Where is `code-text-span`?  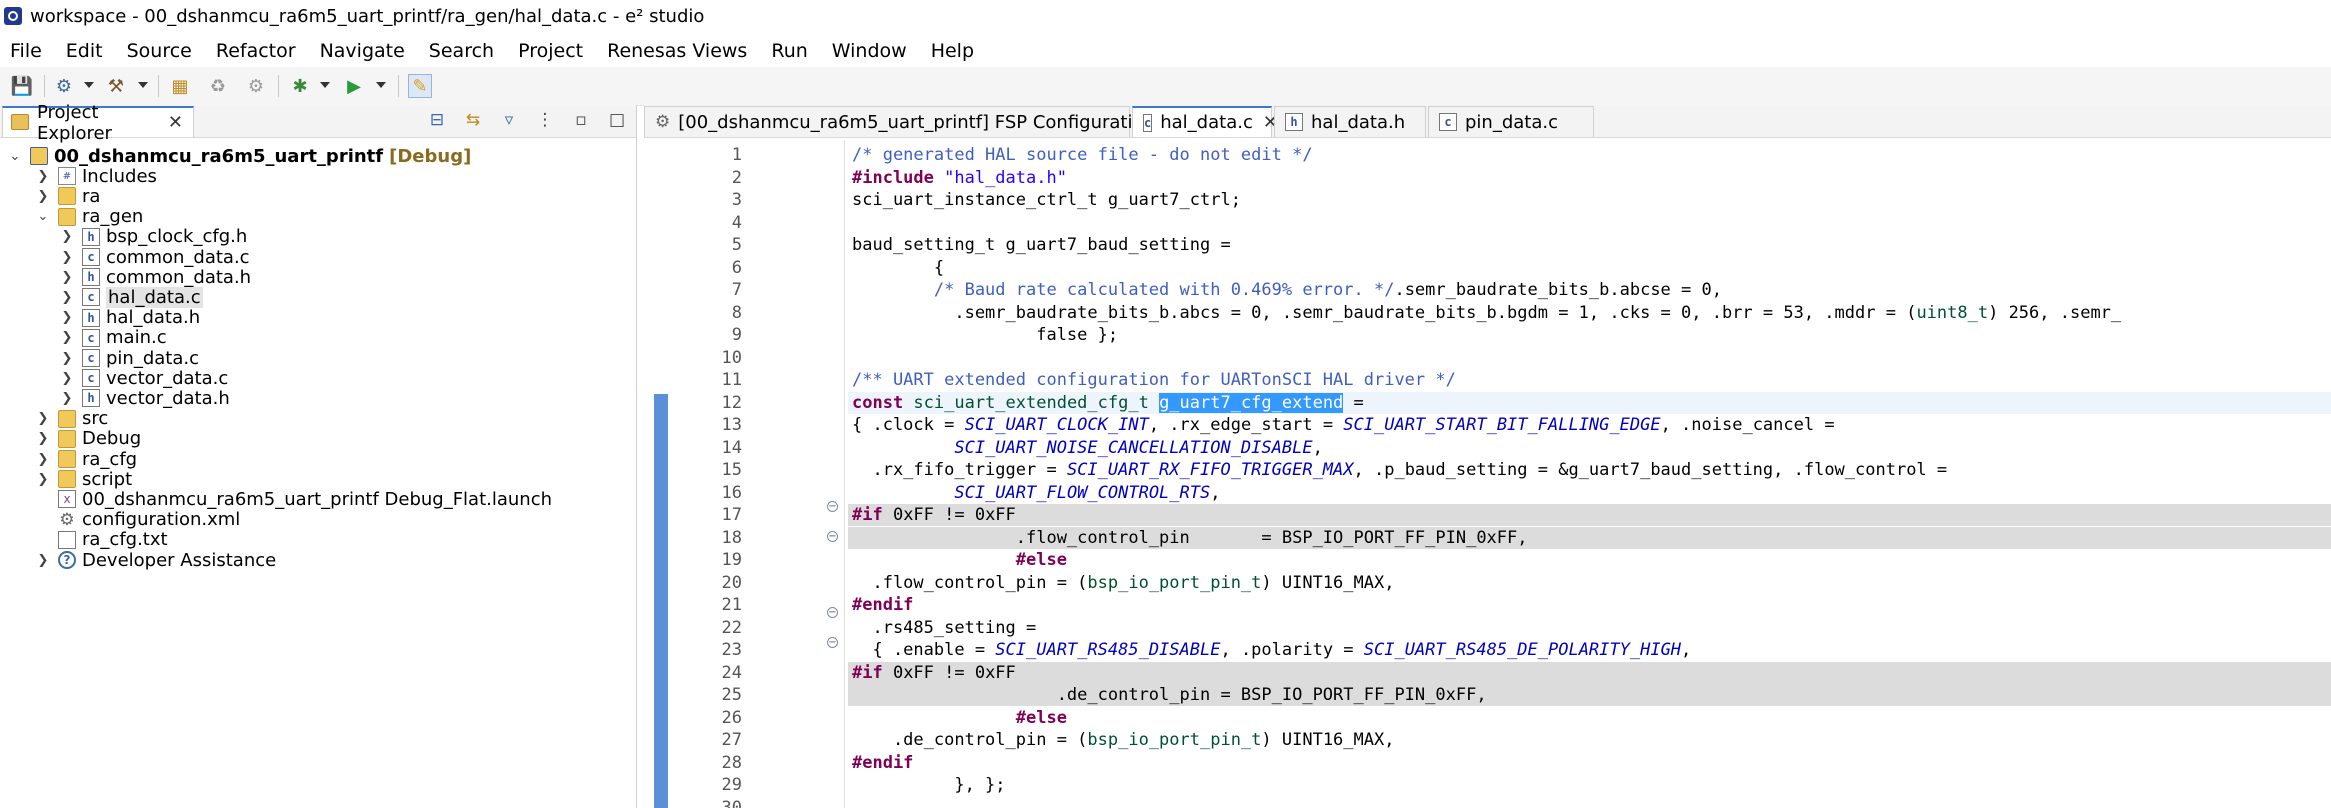
code-text-span is located at coordinates (903, 448).